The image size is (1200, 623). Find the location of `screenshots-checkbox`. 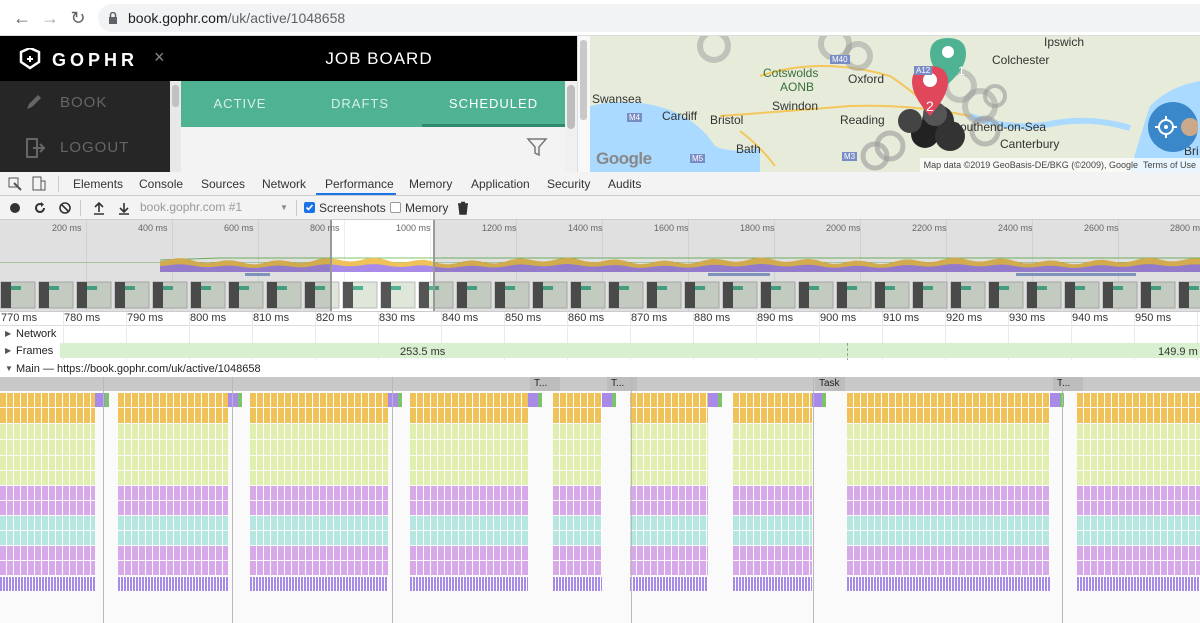

screenshots-checkbox is located at coordinates (309, 207).